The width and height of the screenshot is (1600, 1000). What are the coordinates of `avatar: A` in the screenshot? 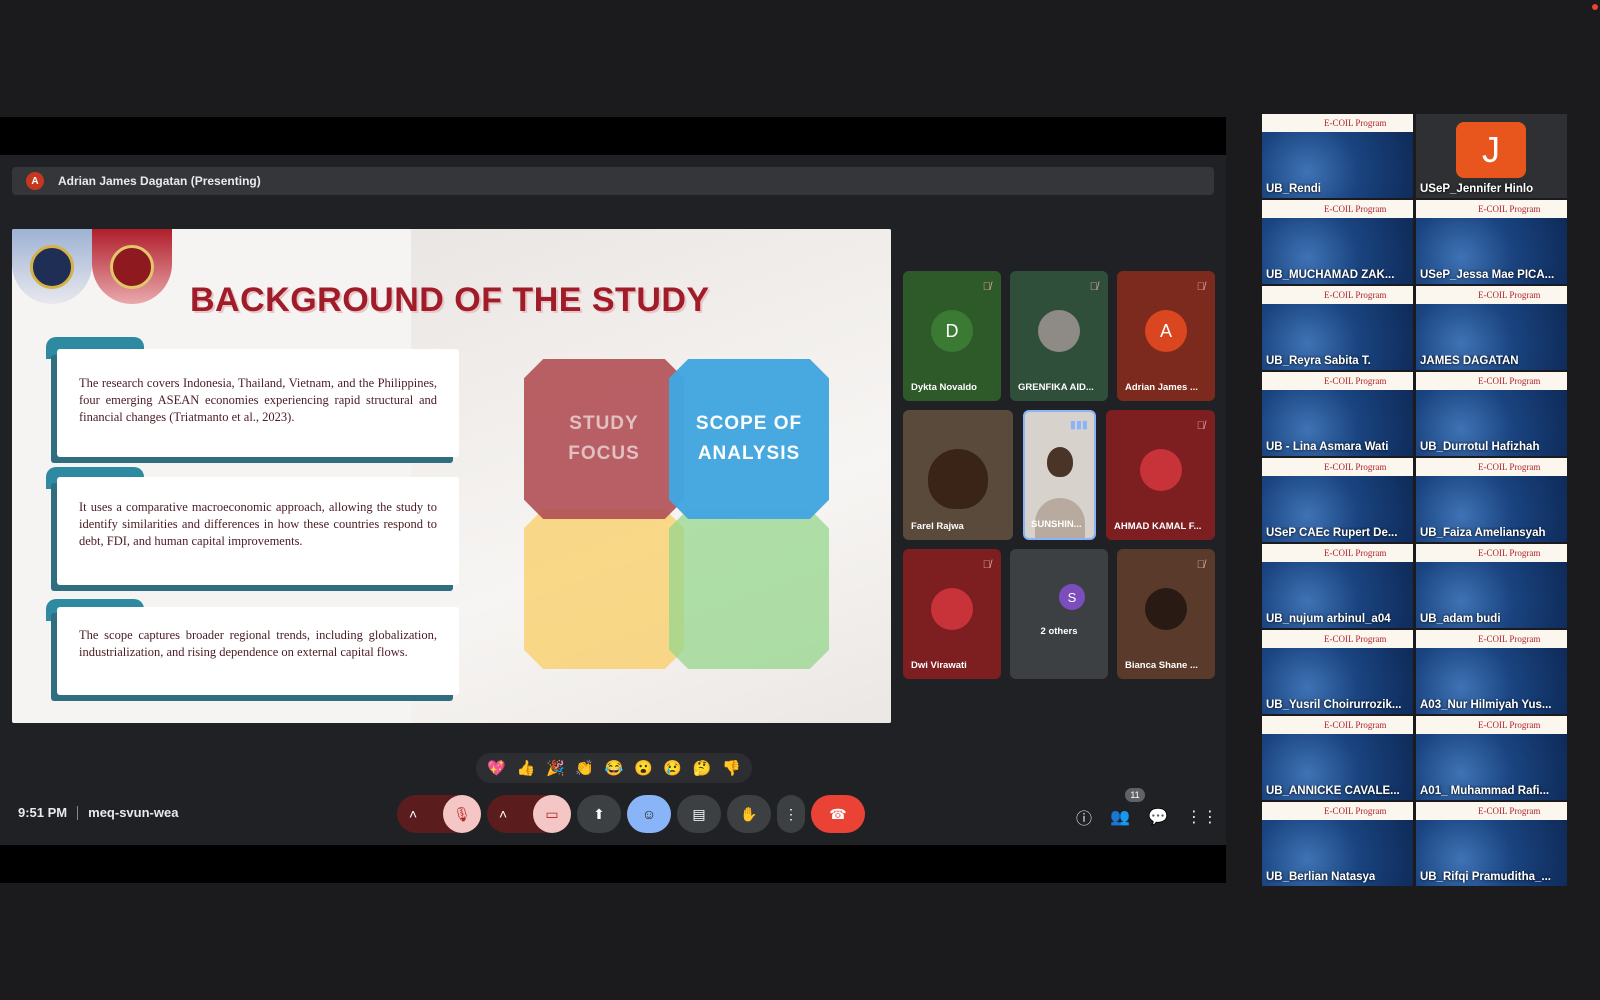 It's located at (1166, 331).